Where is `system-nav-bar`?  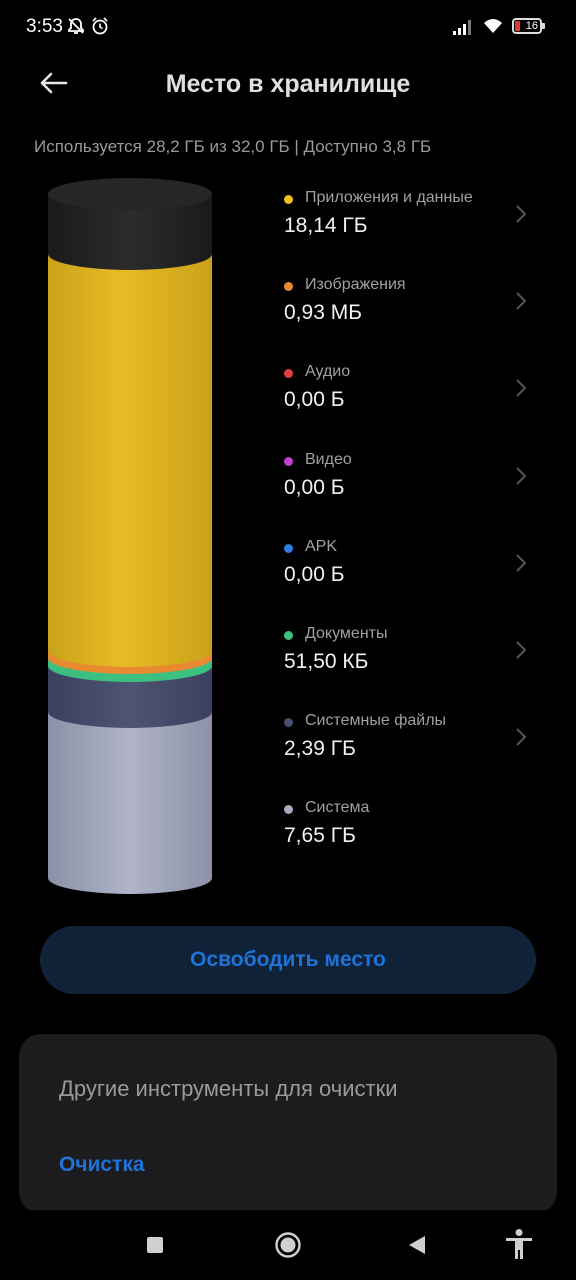 system-nav-bar is located at coordinates (288, 1245).